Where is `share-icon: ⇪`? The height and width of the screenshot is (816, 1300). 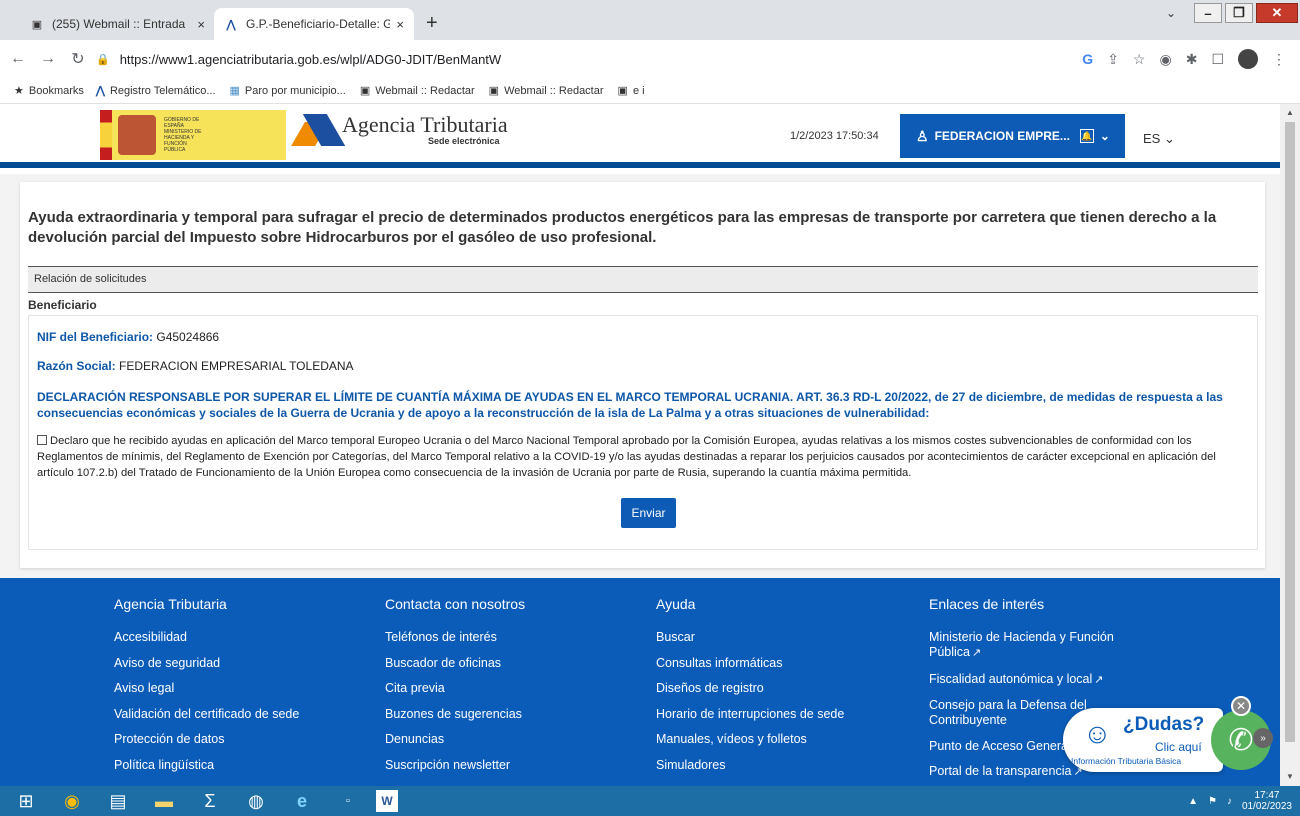
share-icon: ⇪ is located at coordinates (1113, 59).